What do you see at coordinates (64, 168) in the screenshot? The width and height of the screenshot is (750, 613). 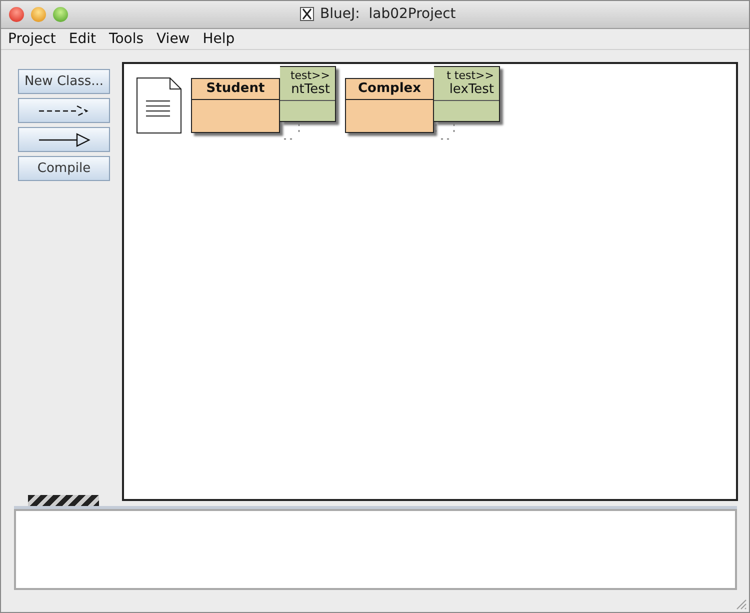 I see `toolbar-button: Compile` at bounding box center [64, 168].